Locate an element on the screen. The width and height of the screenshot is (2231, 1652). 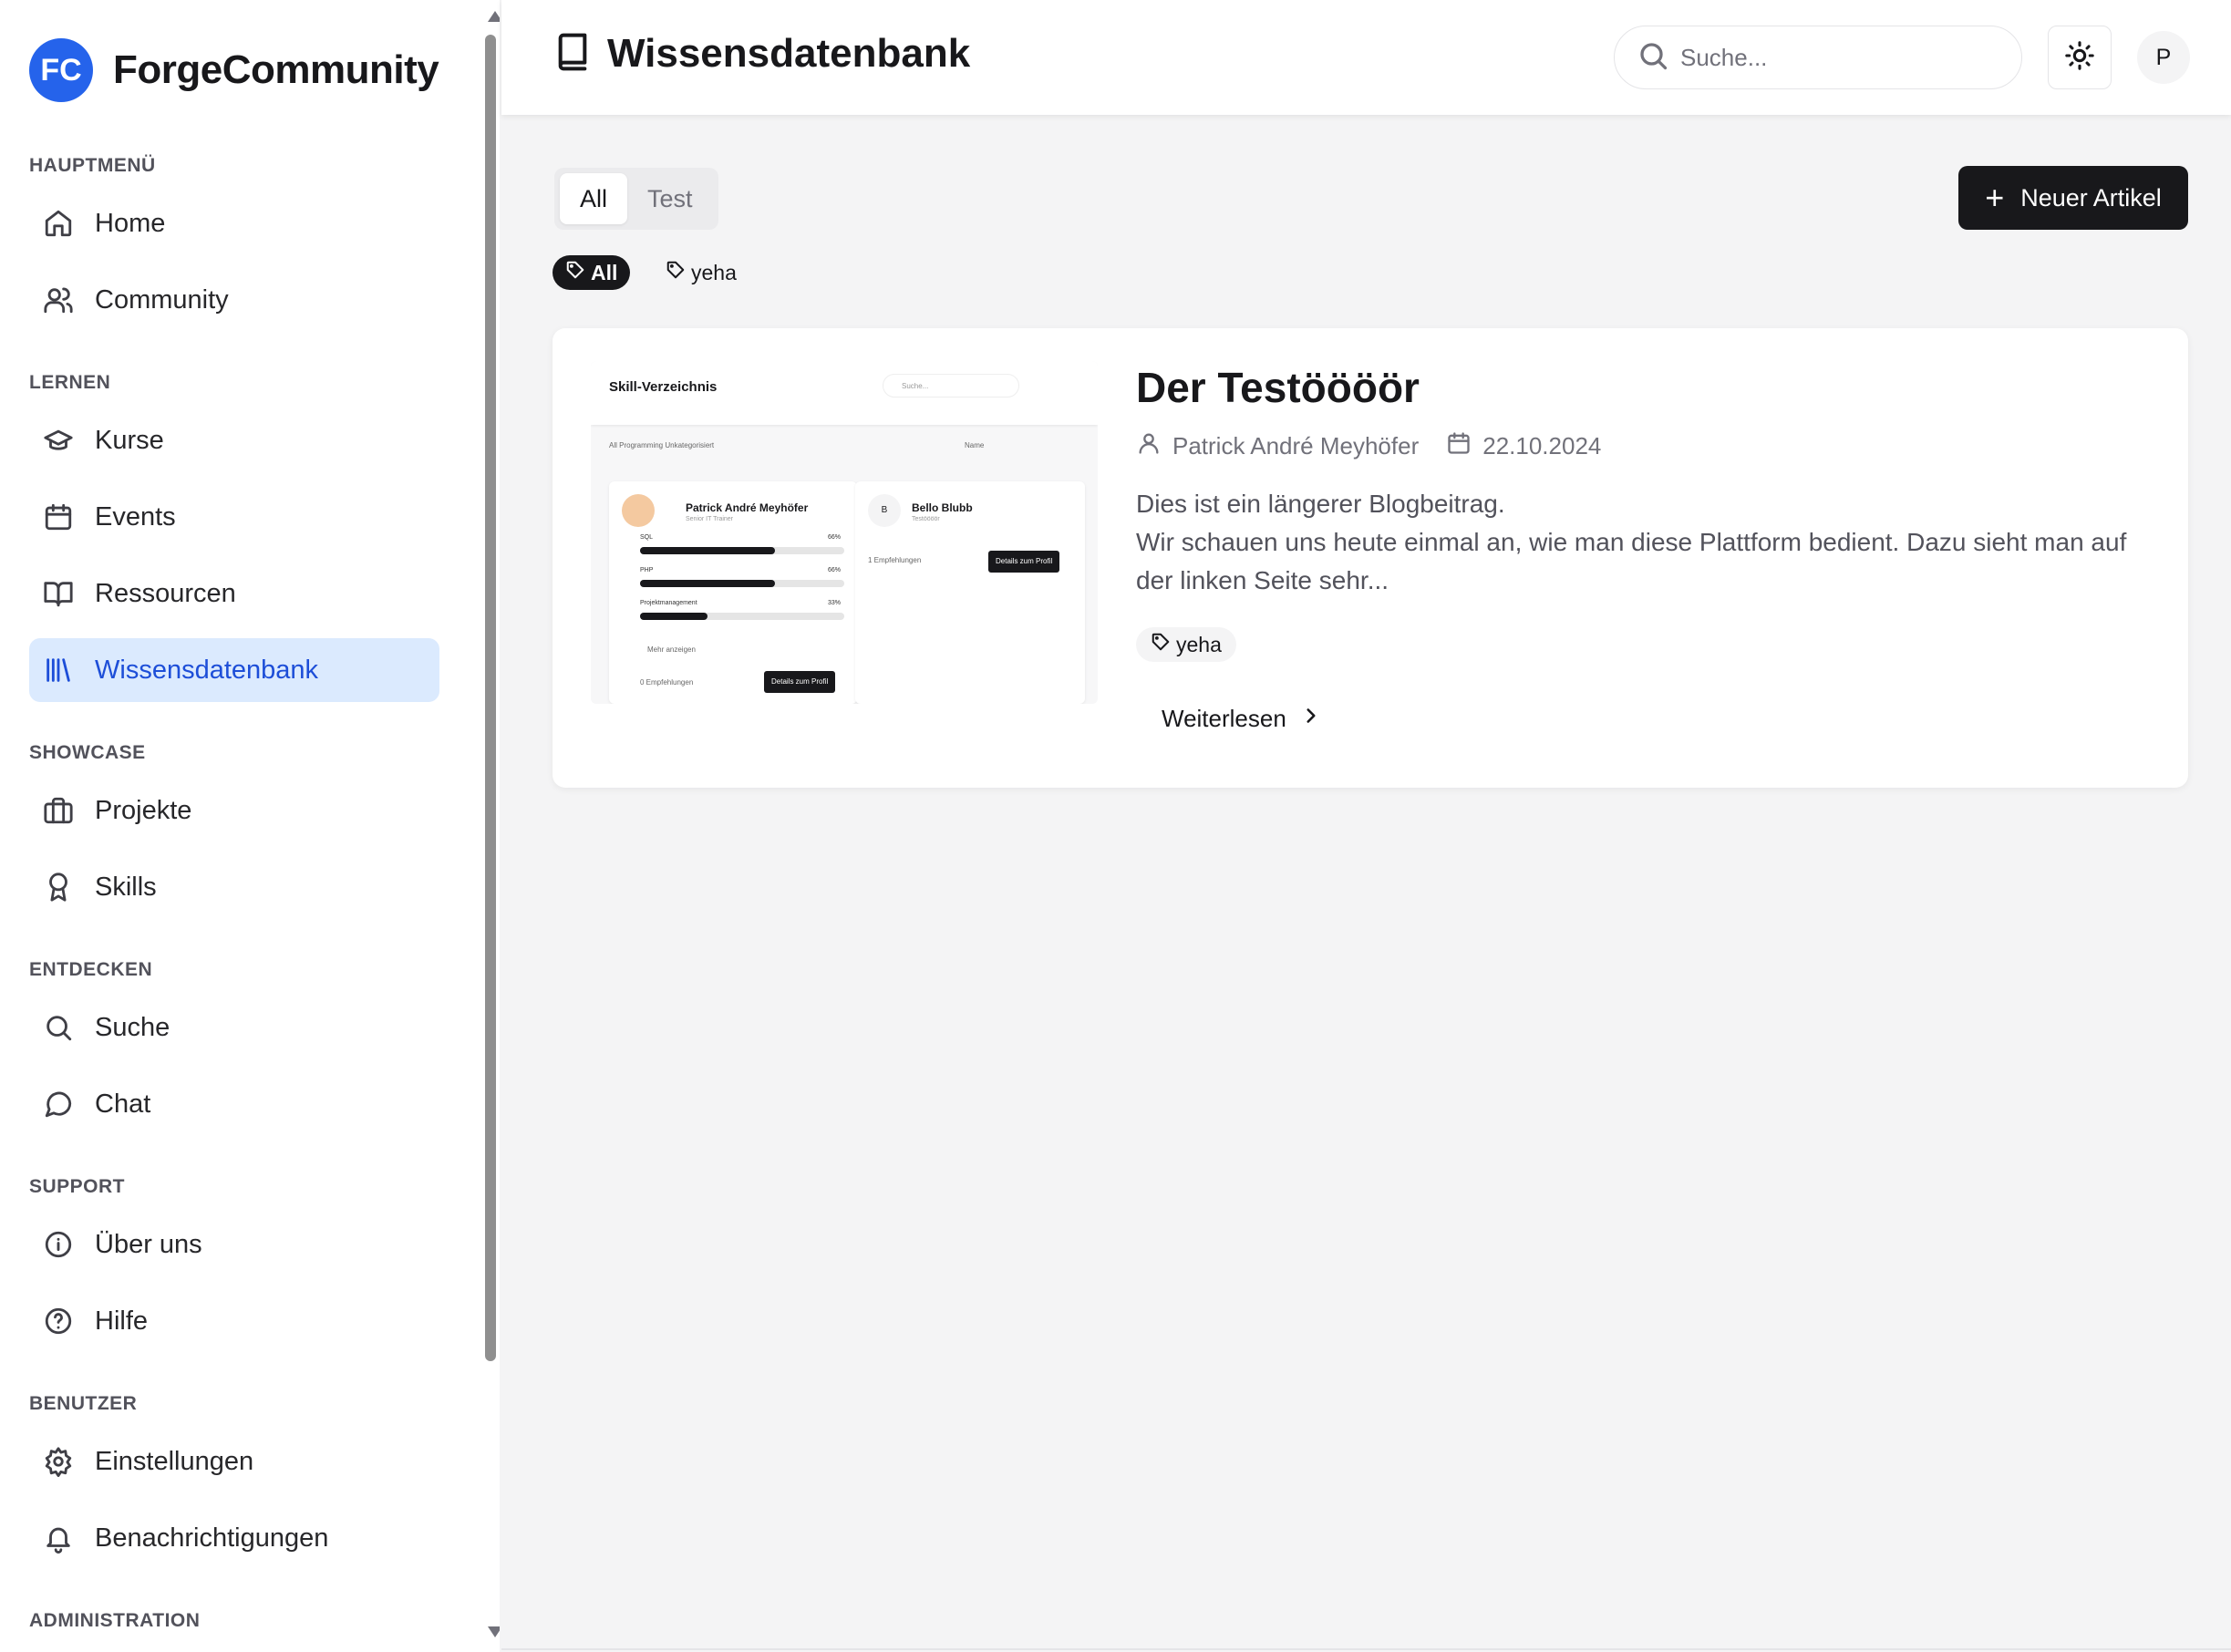
sidebar-scrollbar is located at coordinates (490, 826).